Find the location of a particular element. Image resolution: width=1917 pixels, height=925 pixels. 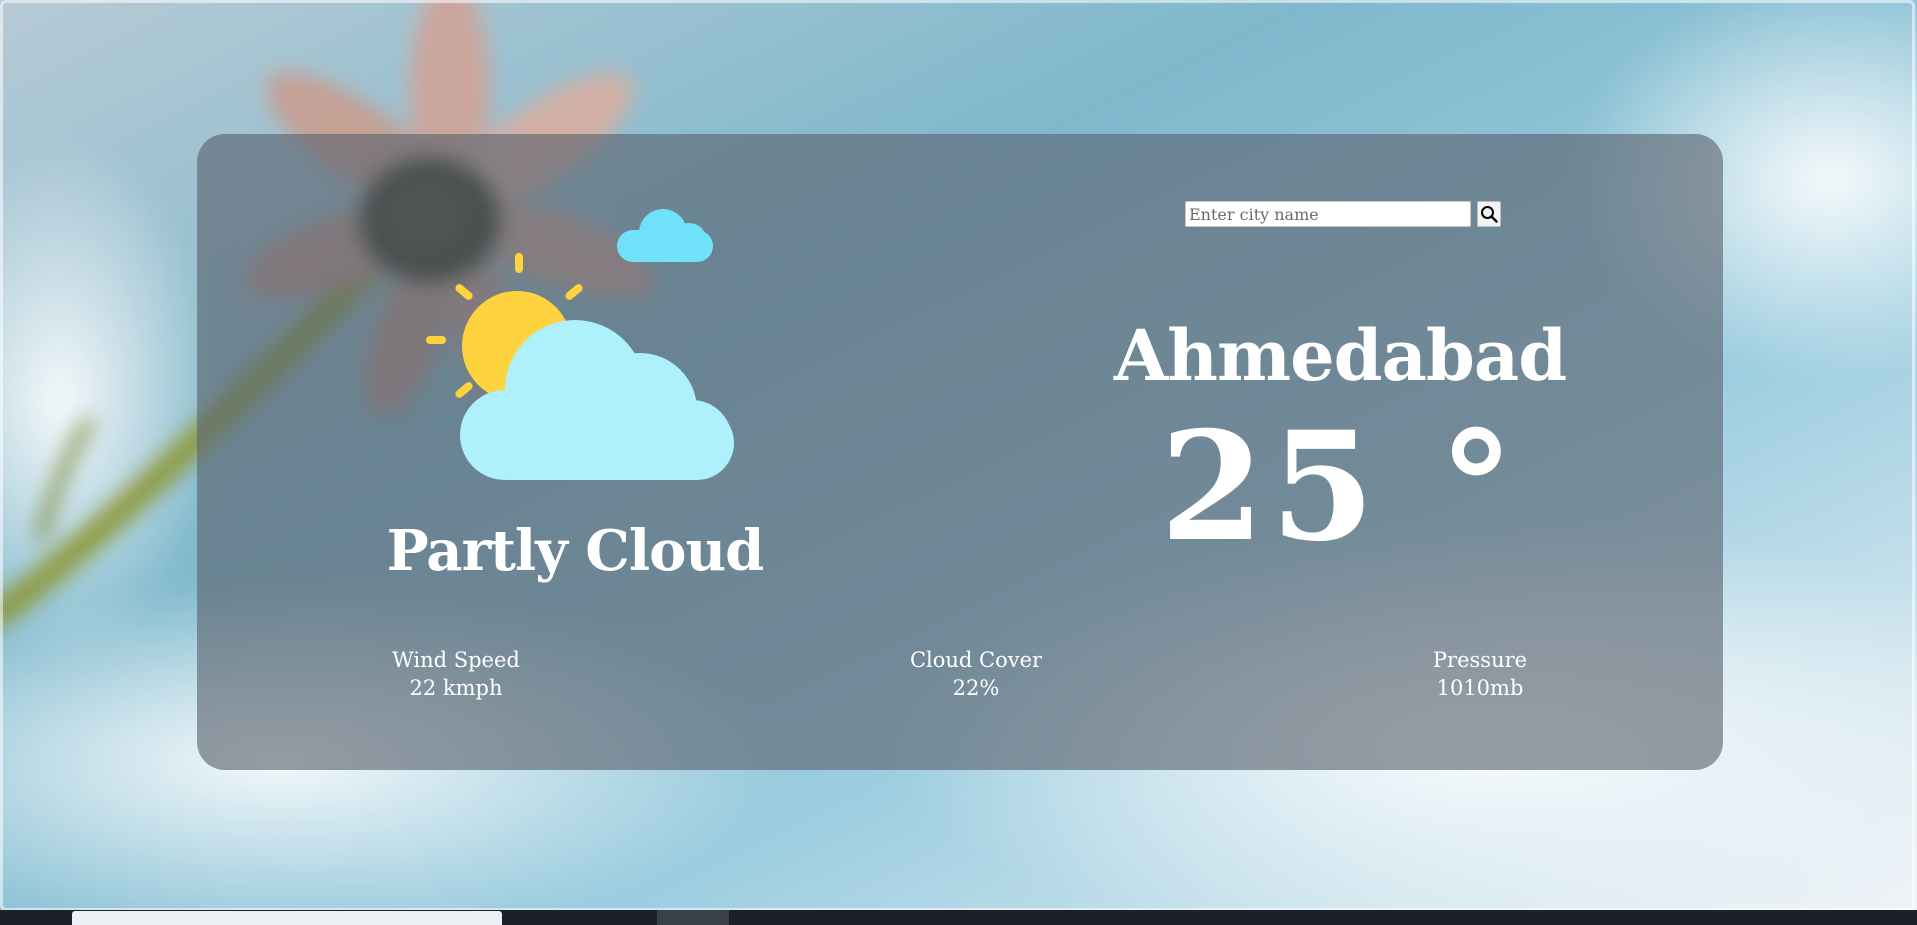

city-search-input is located at coordinates (1328, 214).